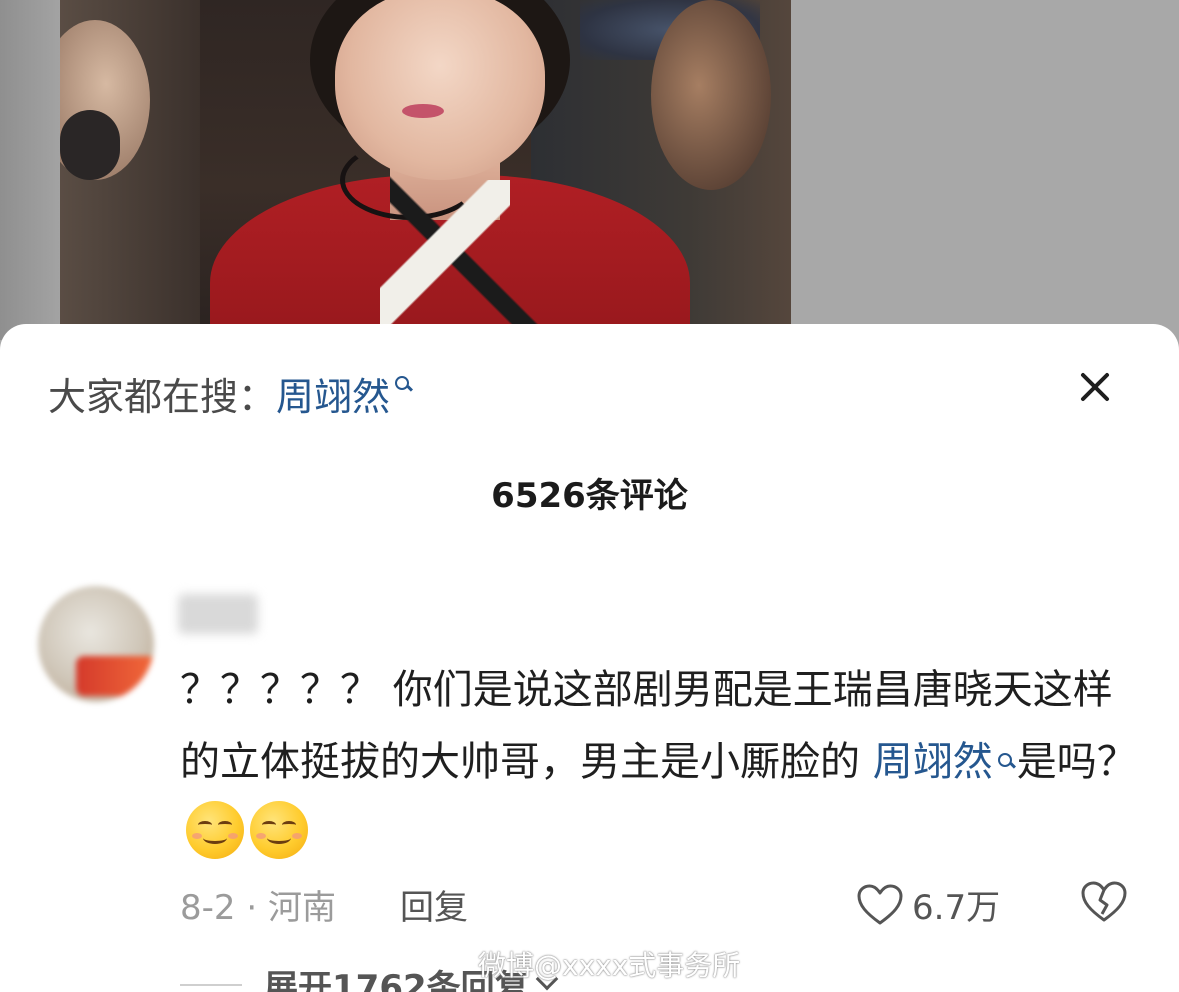 Image resolution: width=1179 pixels, height=992 pixels. I want to click on comment-count: 6526条评论, so click(589, 496).